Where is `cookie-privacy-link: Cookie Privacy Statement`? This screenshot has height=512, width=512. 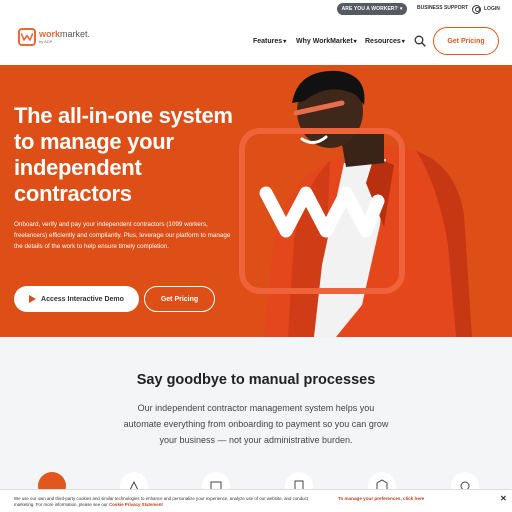 cookie-privacy-link: Cookie Privacy Statement is located at coordinates (136, 504).